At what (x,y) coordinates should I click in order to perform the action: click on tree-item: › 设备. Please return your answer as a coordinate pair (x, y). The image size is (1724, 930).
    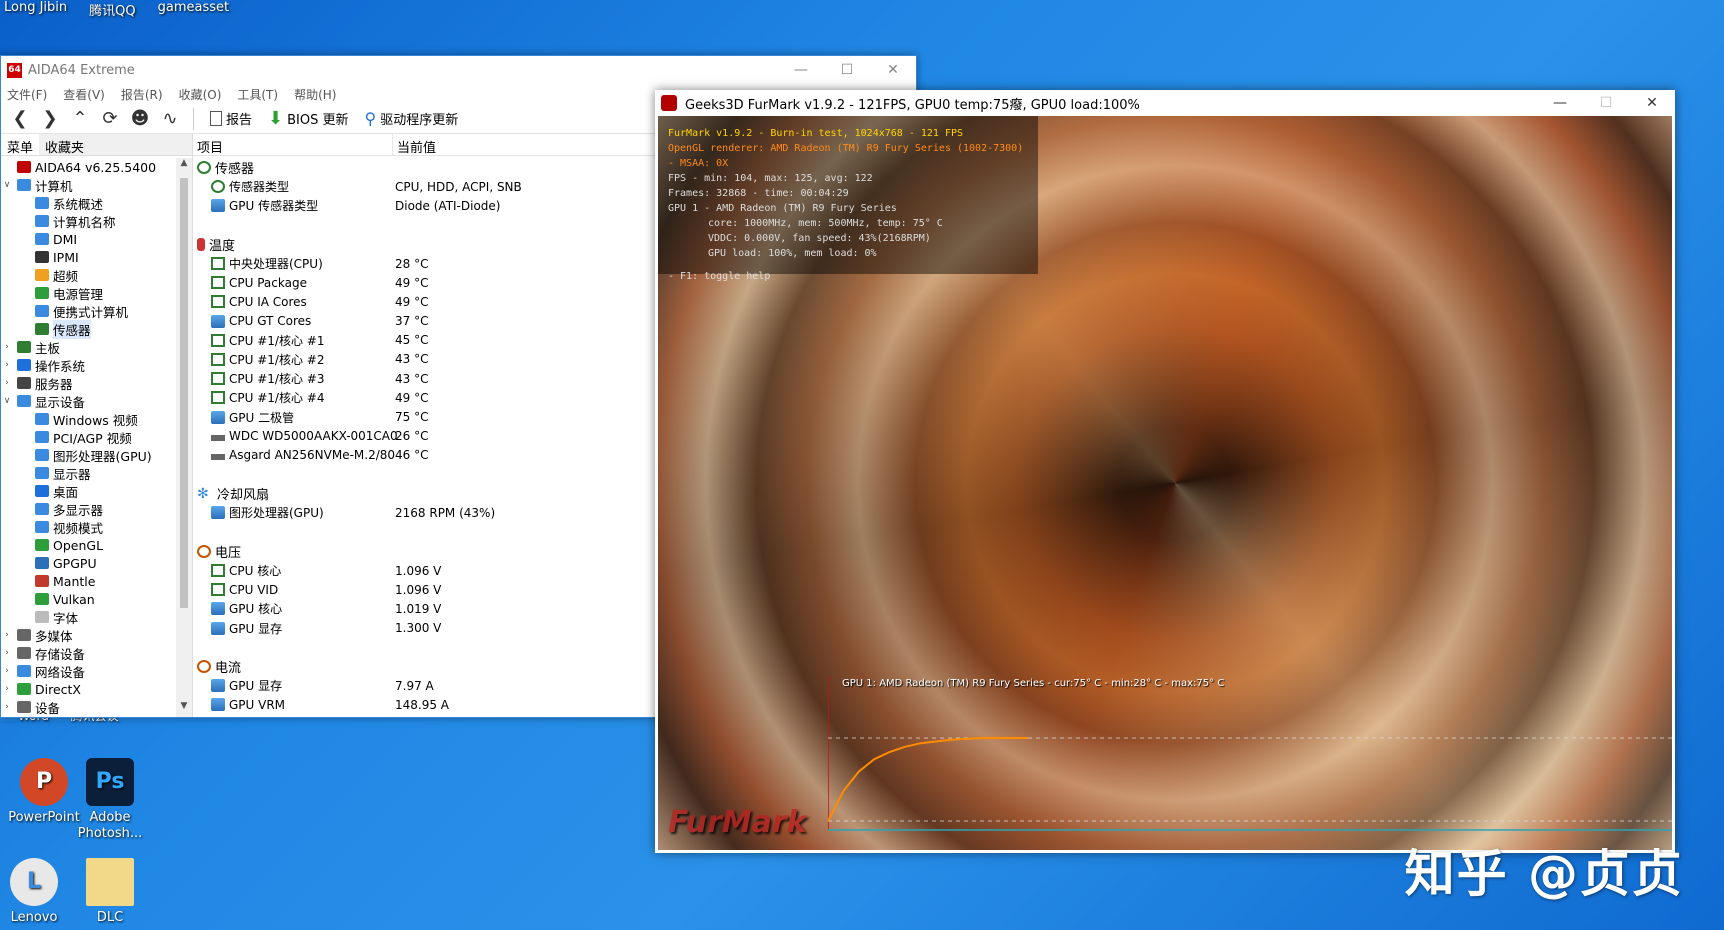
    Looking at the image, I should click on (88, 707).